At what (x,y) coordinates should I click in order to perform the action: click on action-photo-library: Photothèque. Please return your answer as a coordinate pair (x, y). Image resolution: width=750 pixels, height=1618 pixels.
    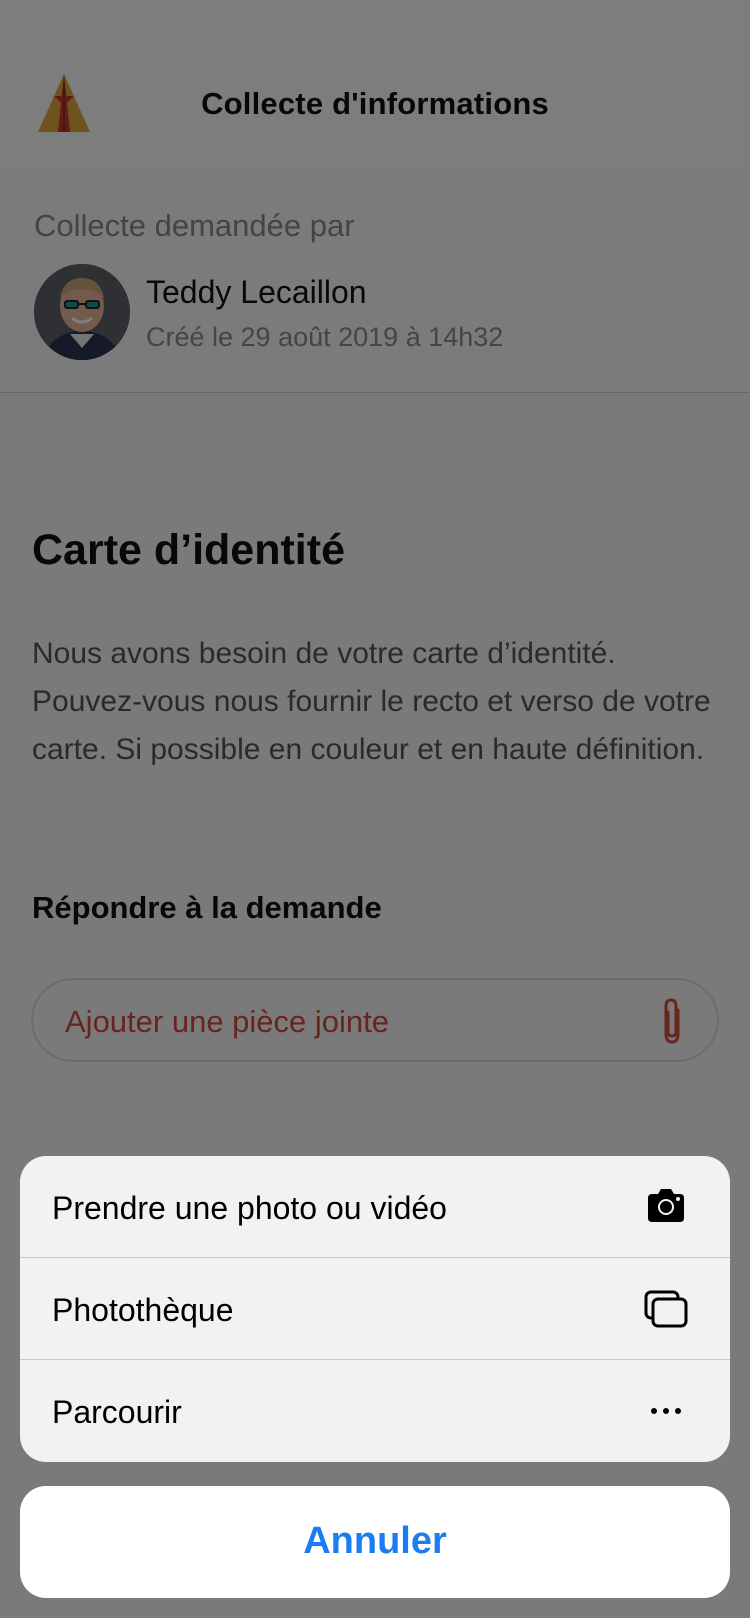
    Looking at the image, I should click on (375, 1309).